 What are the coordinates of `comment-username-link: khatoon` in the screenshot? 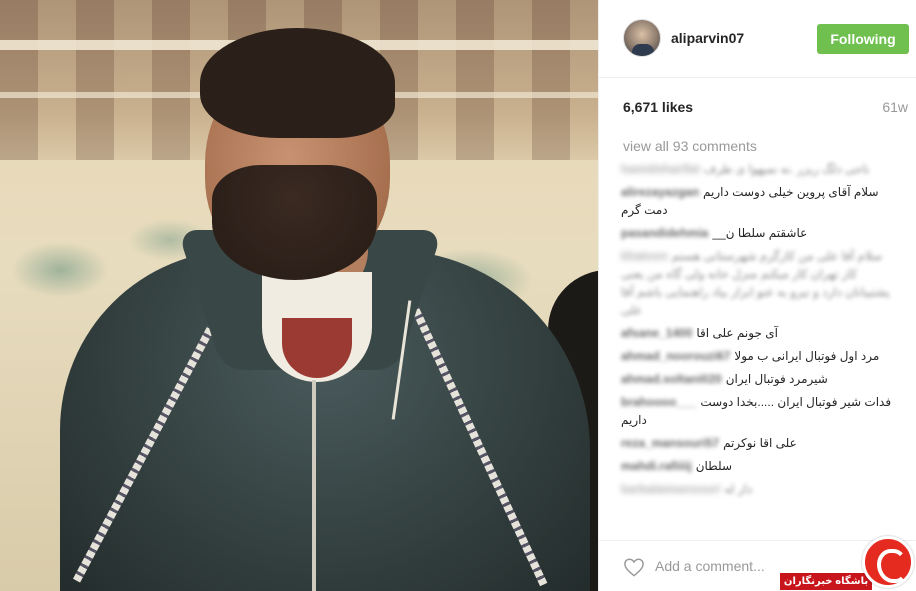 It's located at (644, 256).